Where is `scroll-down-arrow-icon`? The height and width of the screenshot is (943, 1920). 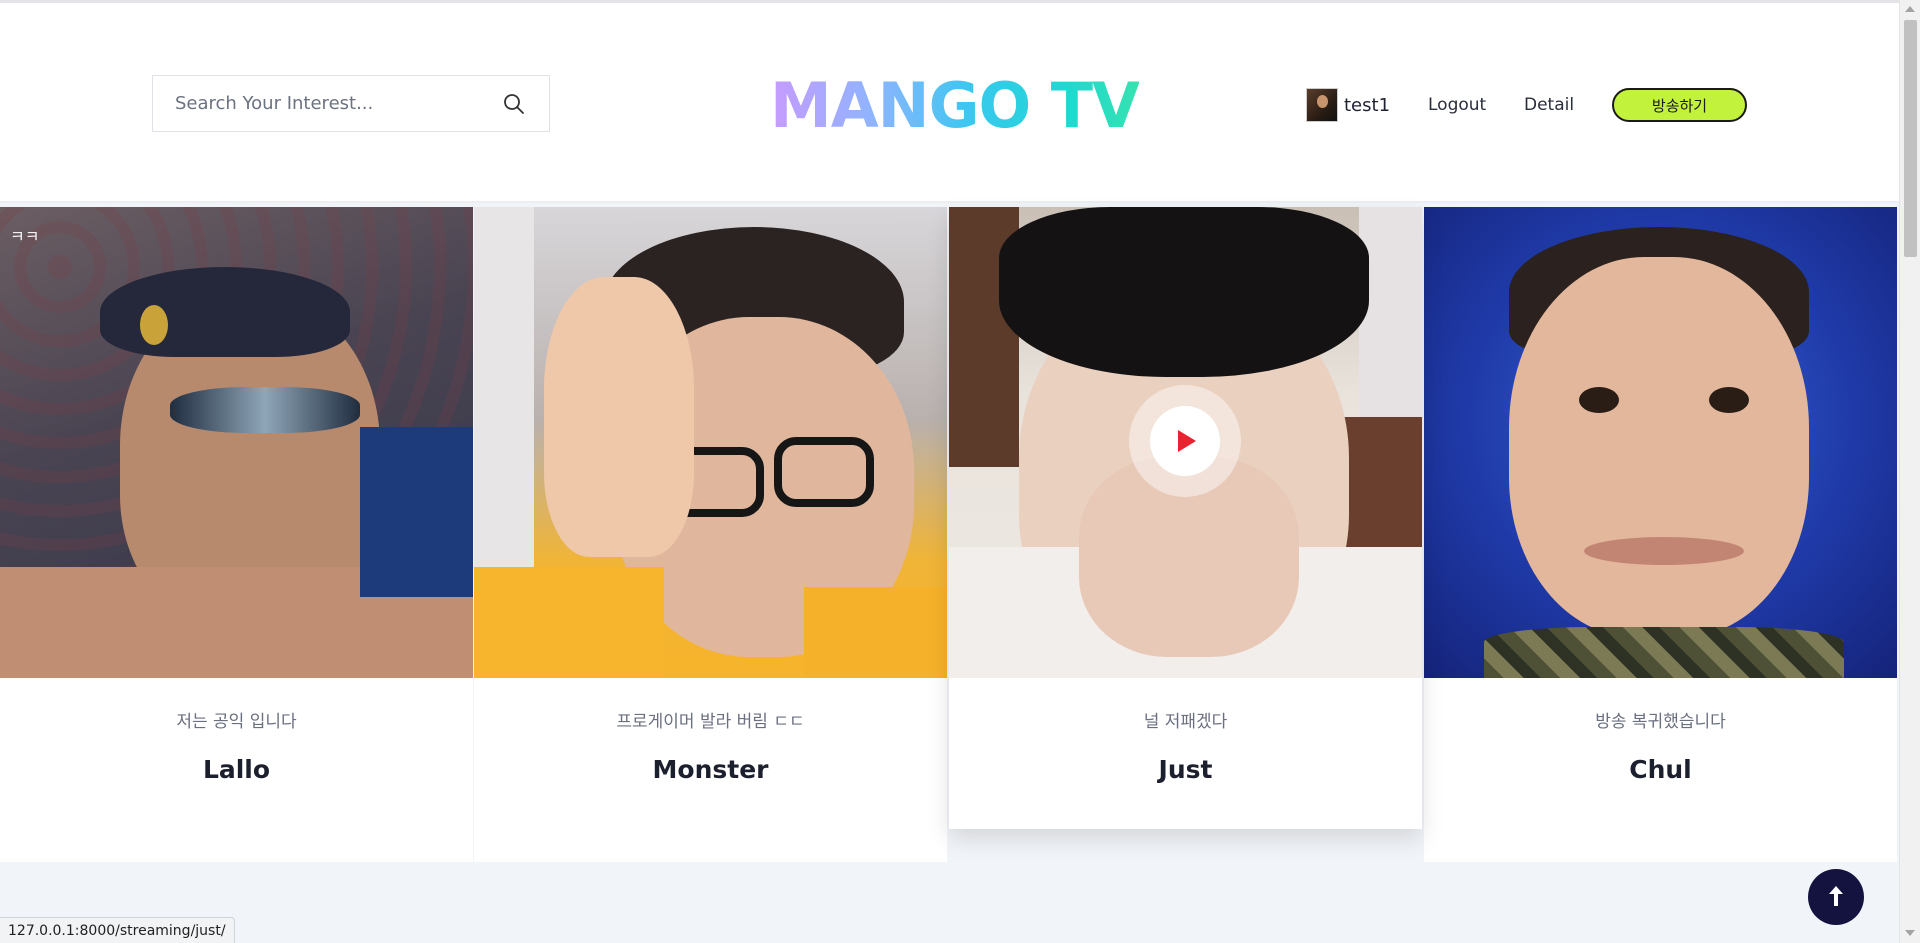 scroll-down-arrow-icon is located at coordinates (1910, 933).